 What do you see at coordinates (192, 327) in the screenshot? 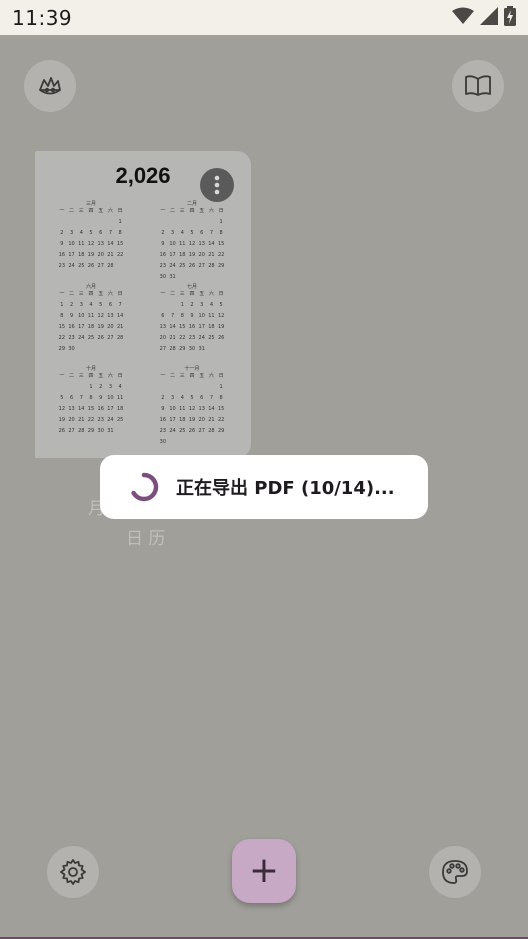
I see `day-cell: 16` at bounding box center [192, 327].